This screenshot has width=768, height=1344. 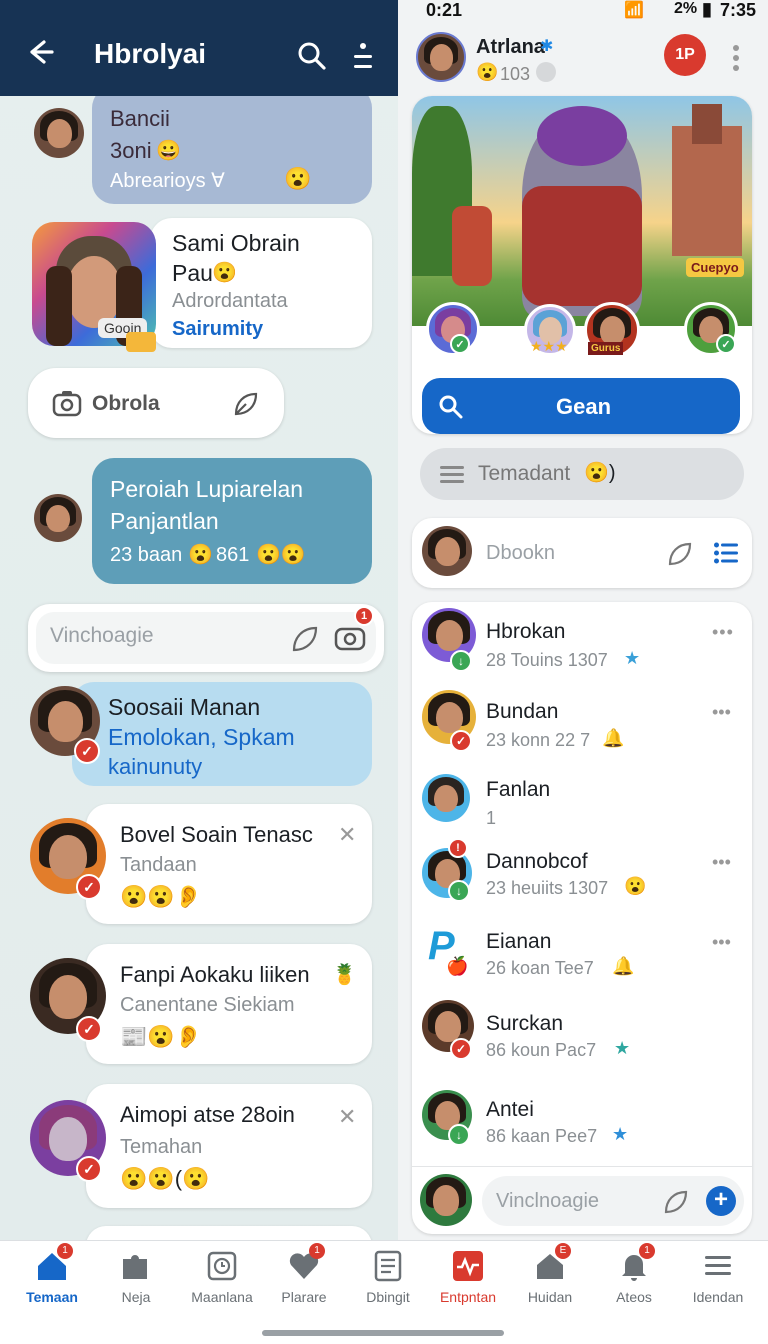 What do you see at coordinates (40, 52) in the screenshot?
I see `back-arrow-icon` at bounding box center [40, 52].